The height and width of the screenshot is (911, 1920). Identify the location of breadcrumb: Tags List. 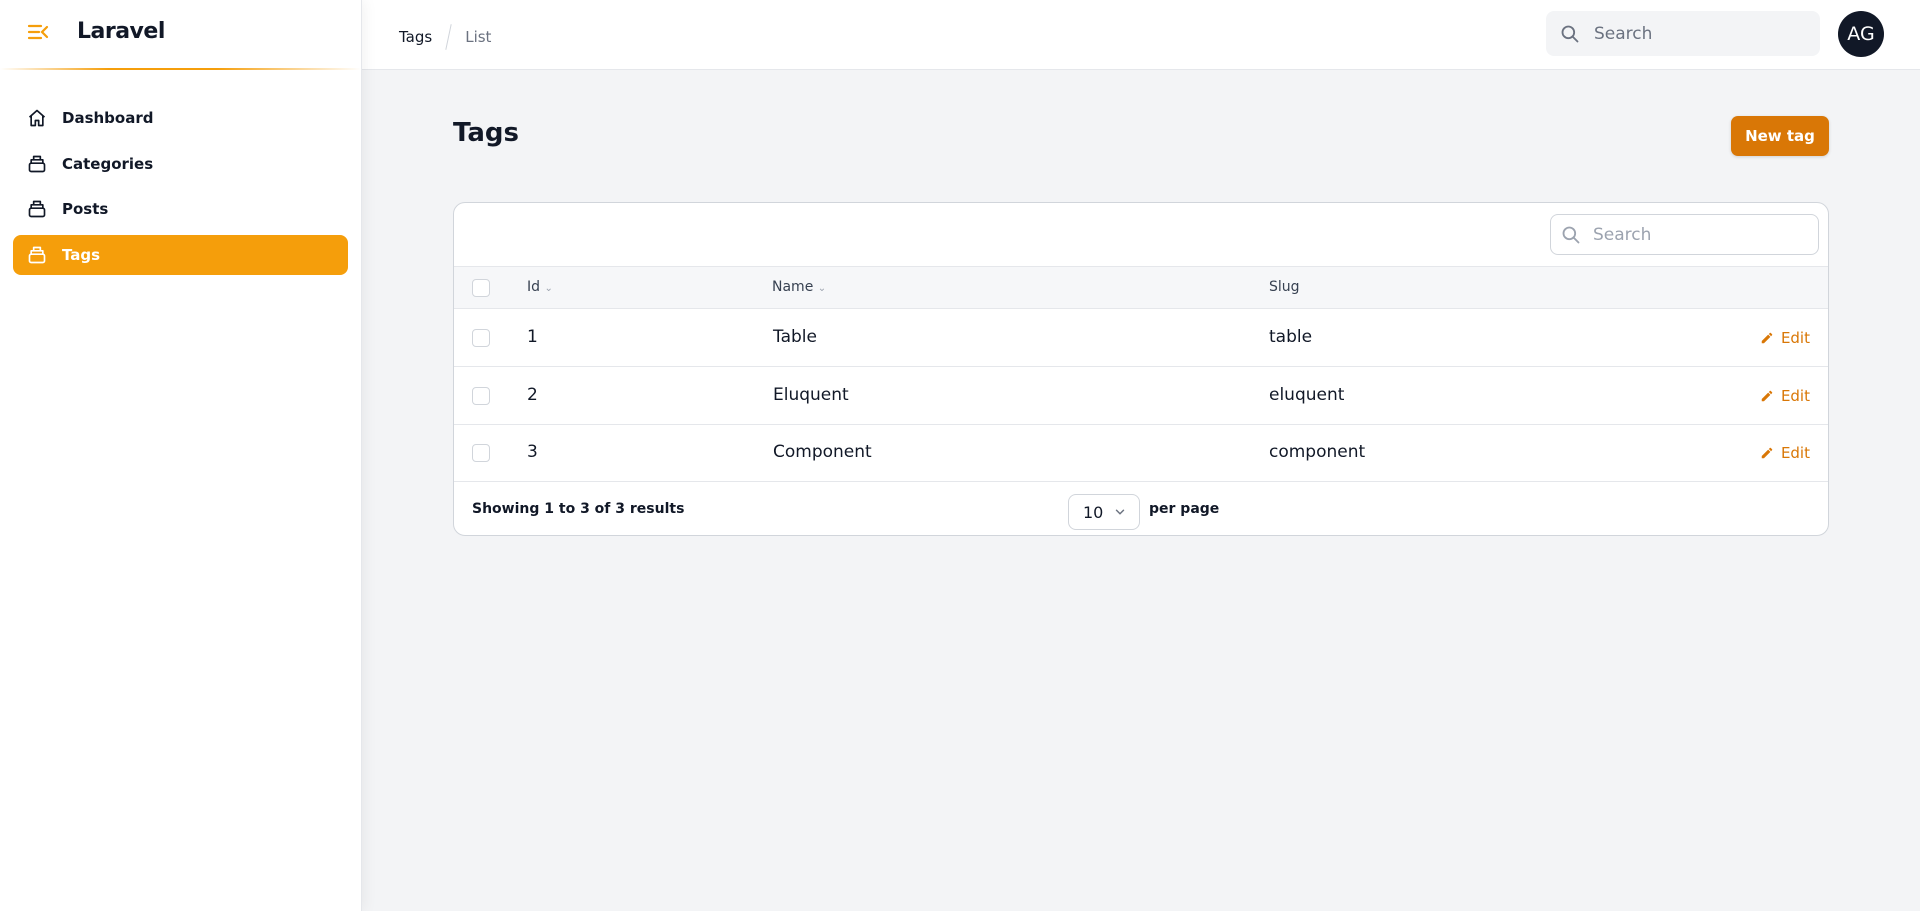
(445, 37).